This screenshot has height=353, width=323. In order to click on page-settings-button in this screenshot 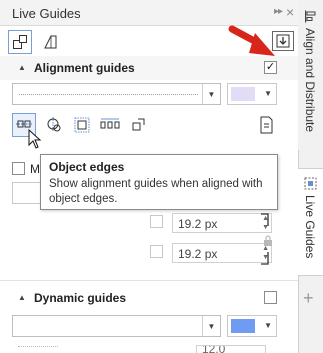, I will do `click(266, 125)`.